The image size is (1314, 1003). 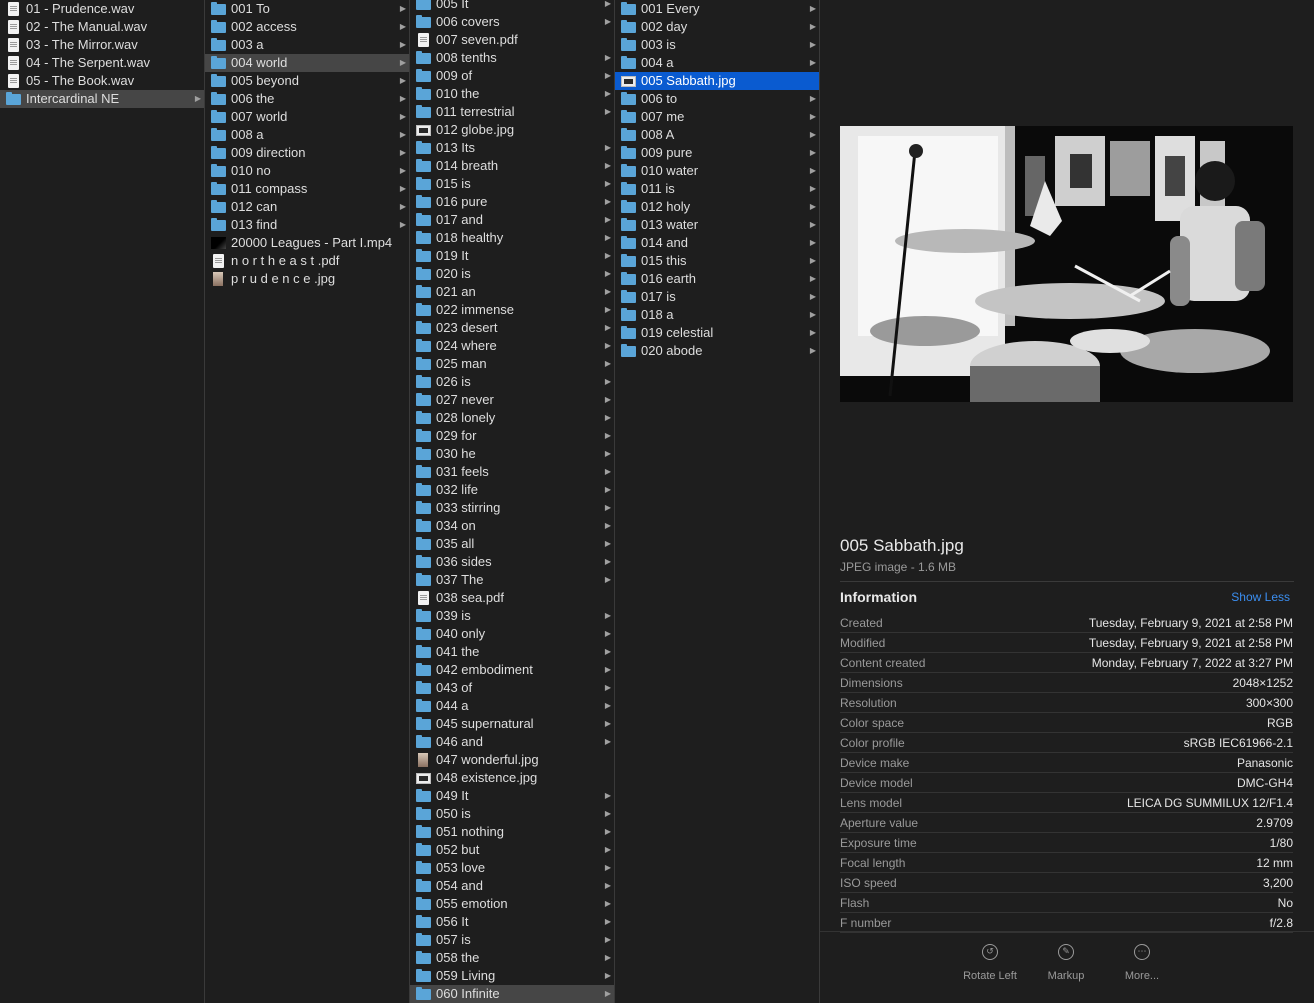 I want to click on folder-row: 060 Infinite ▶, so click(x=512, y=994).